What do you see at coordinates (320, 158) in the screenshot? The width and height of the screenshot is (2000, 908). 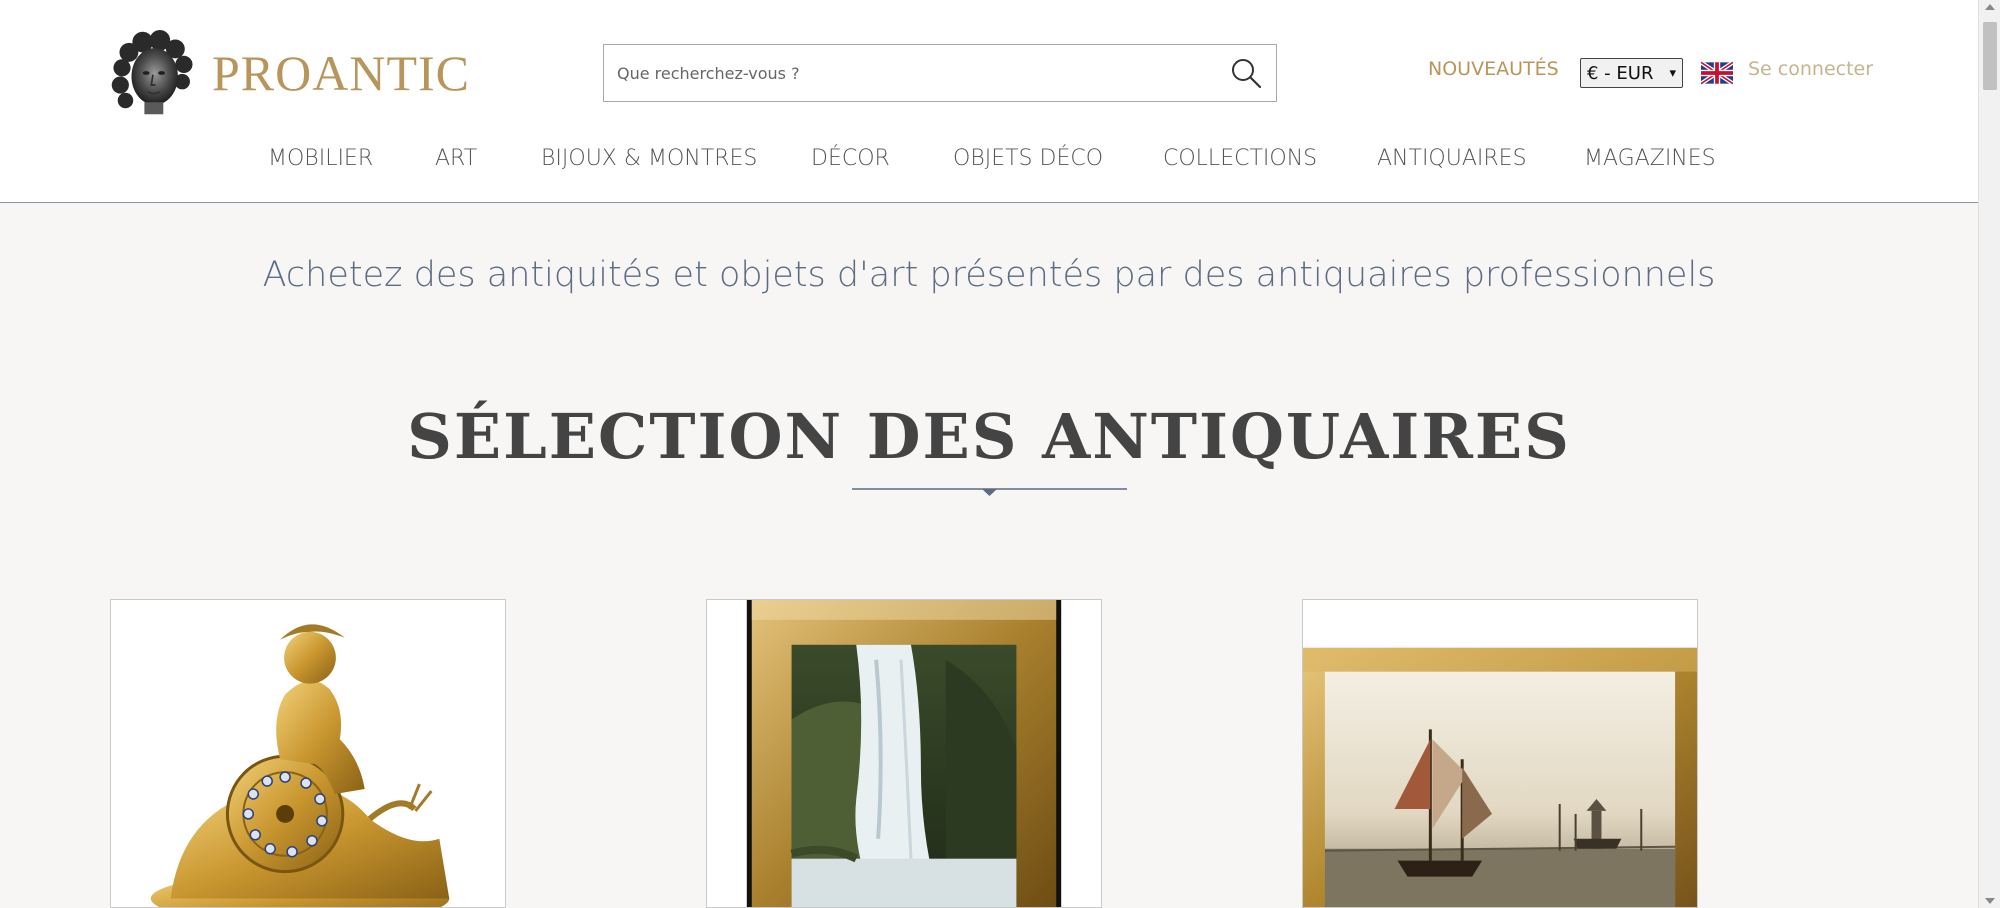 I see `nav-item-mobilier: MOBILIER` at bounding box center [320, 158].